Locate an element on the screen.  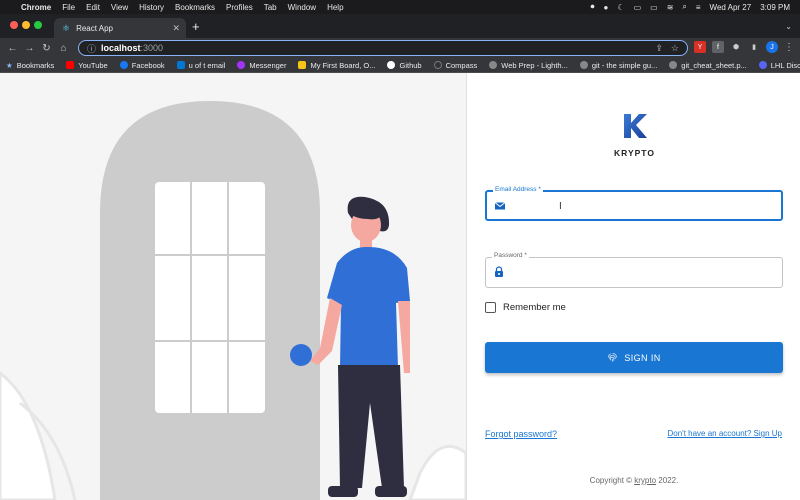
email-field: Email Address * I is located at coordinates (634, 203).